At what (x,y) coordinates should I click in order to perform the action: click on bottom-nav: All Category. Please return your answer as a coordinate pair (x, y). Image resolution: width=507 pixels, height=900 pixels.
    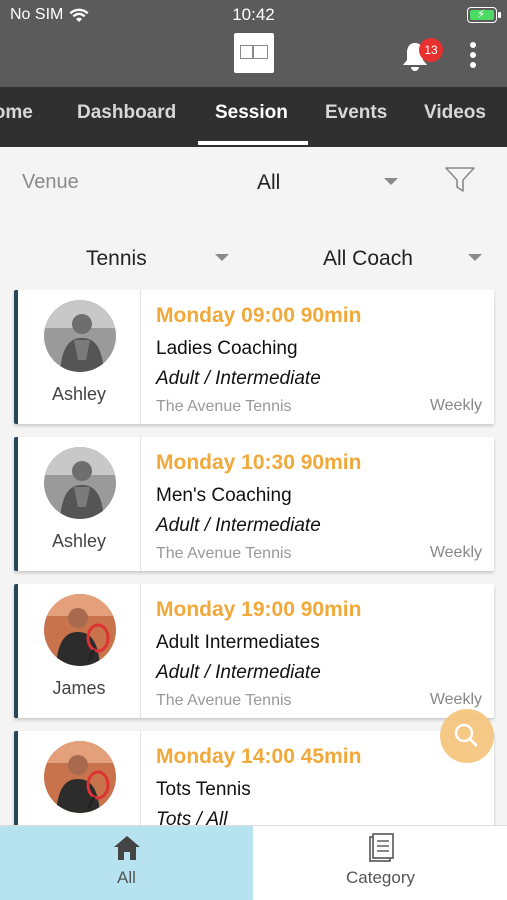
    Looking at the image, I should click on (253, 862).